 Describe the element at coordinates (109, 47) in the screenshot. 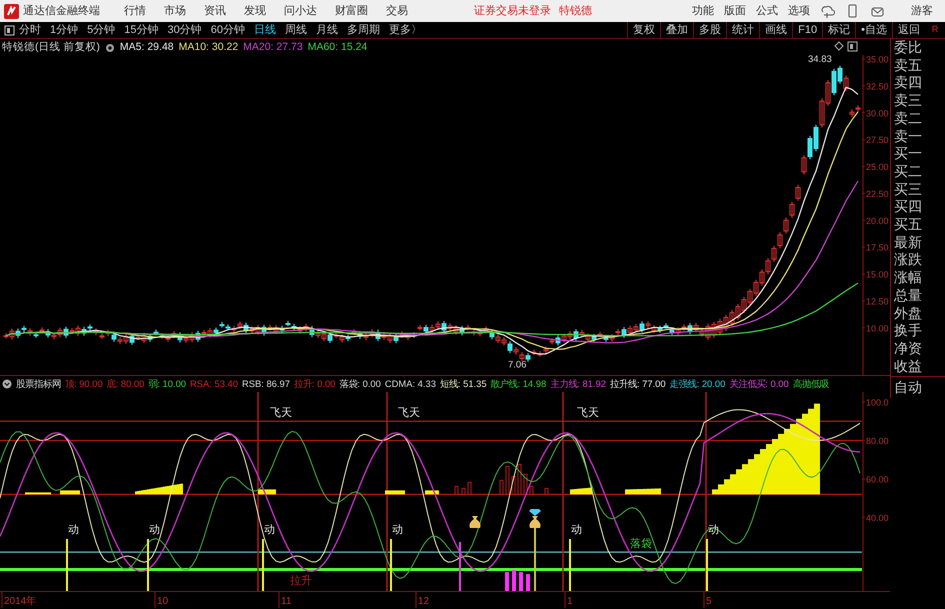

I see `gear-icon` at that location.